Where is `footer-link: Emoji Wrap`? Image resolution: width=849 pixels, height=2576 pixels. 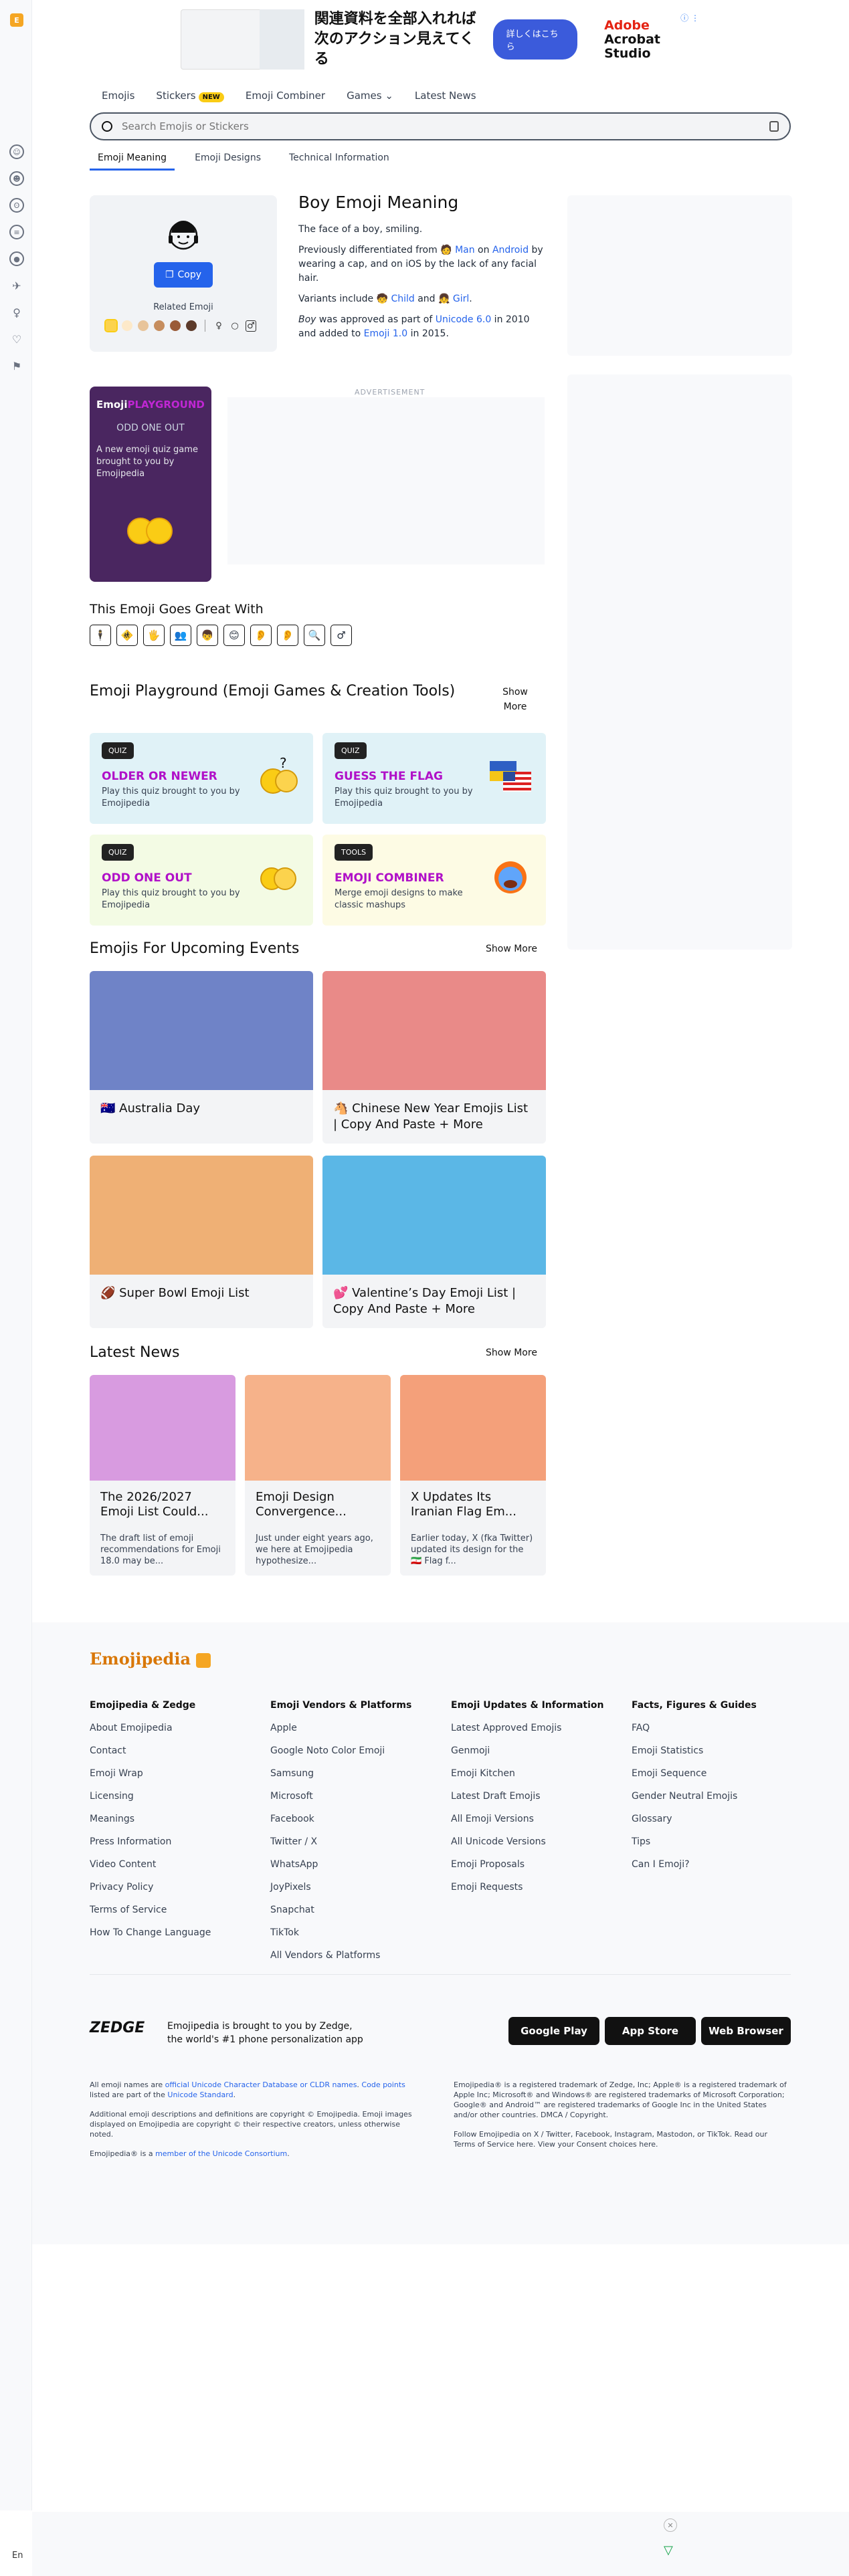
footer-link: Emoji Wrap is located at coordinates (177, 1773).